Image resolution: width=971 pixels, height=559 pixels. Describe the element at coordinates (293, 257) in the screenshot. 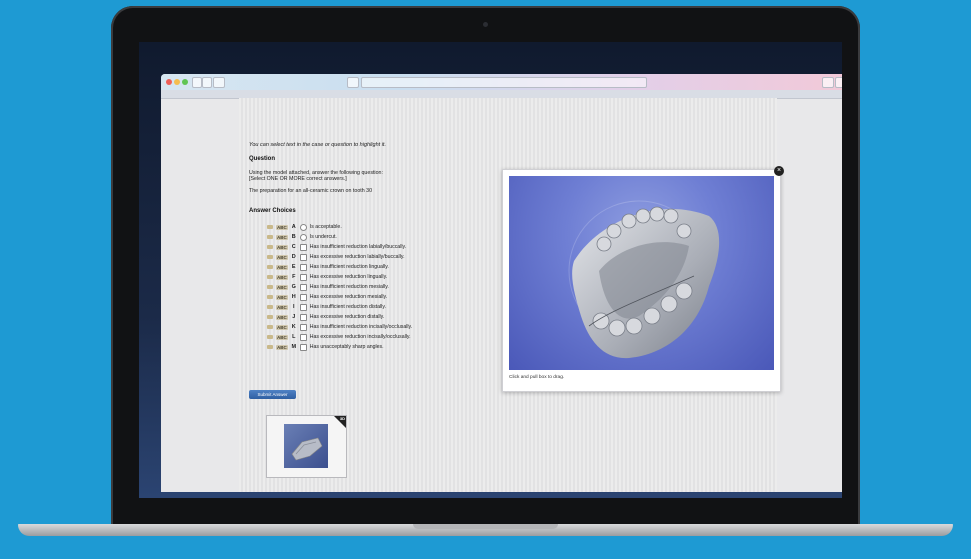

I see `choice-letter: D` at that location.